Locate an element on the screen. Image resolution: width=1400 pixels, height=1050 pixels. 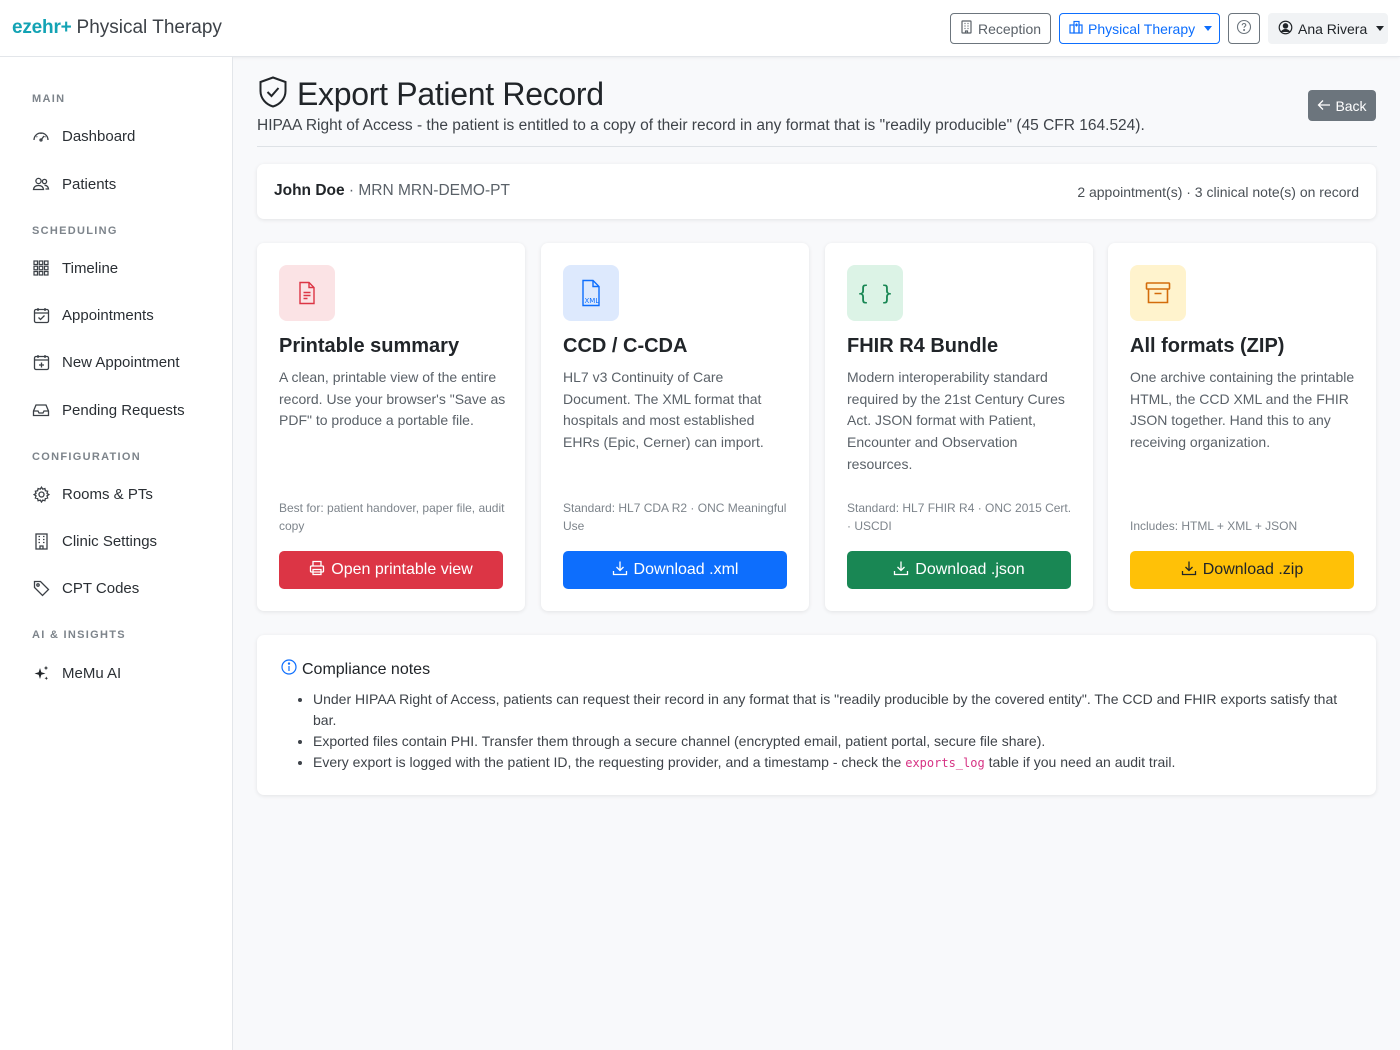
page-title: Export Patient Record is located at coordinates (430, 94).